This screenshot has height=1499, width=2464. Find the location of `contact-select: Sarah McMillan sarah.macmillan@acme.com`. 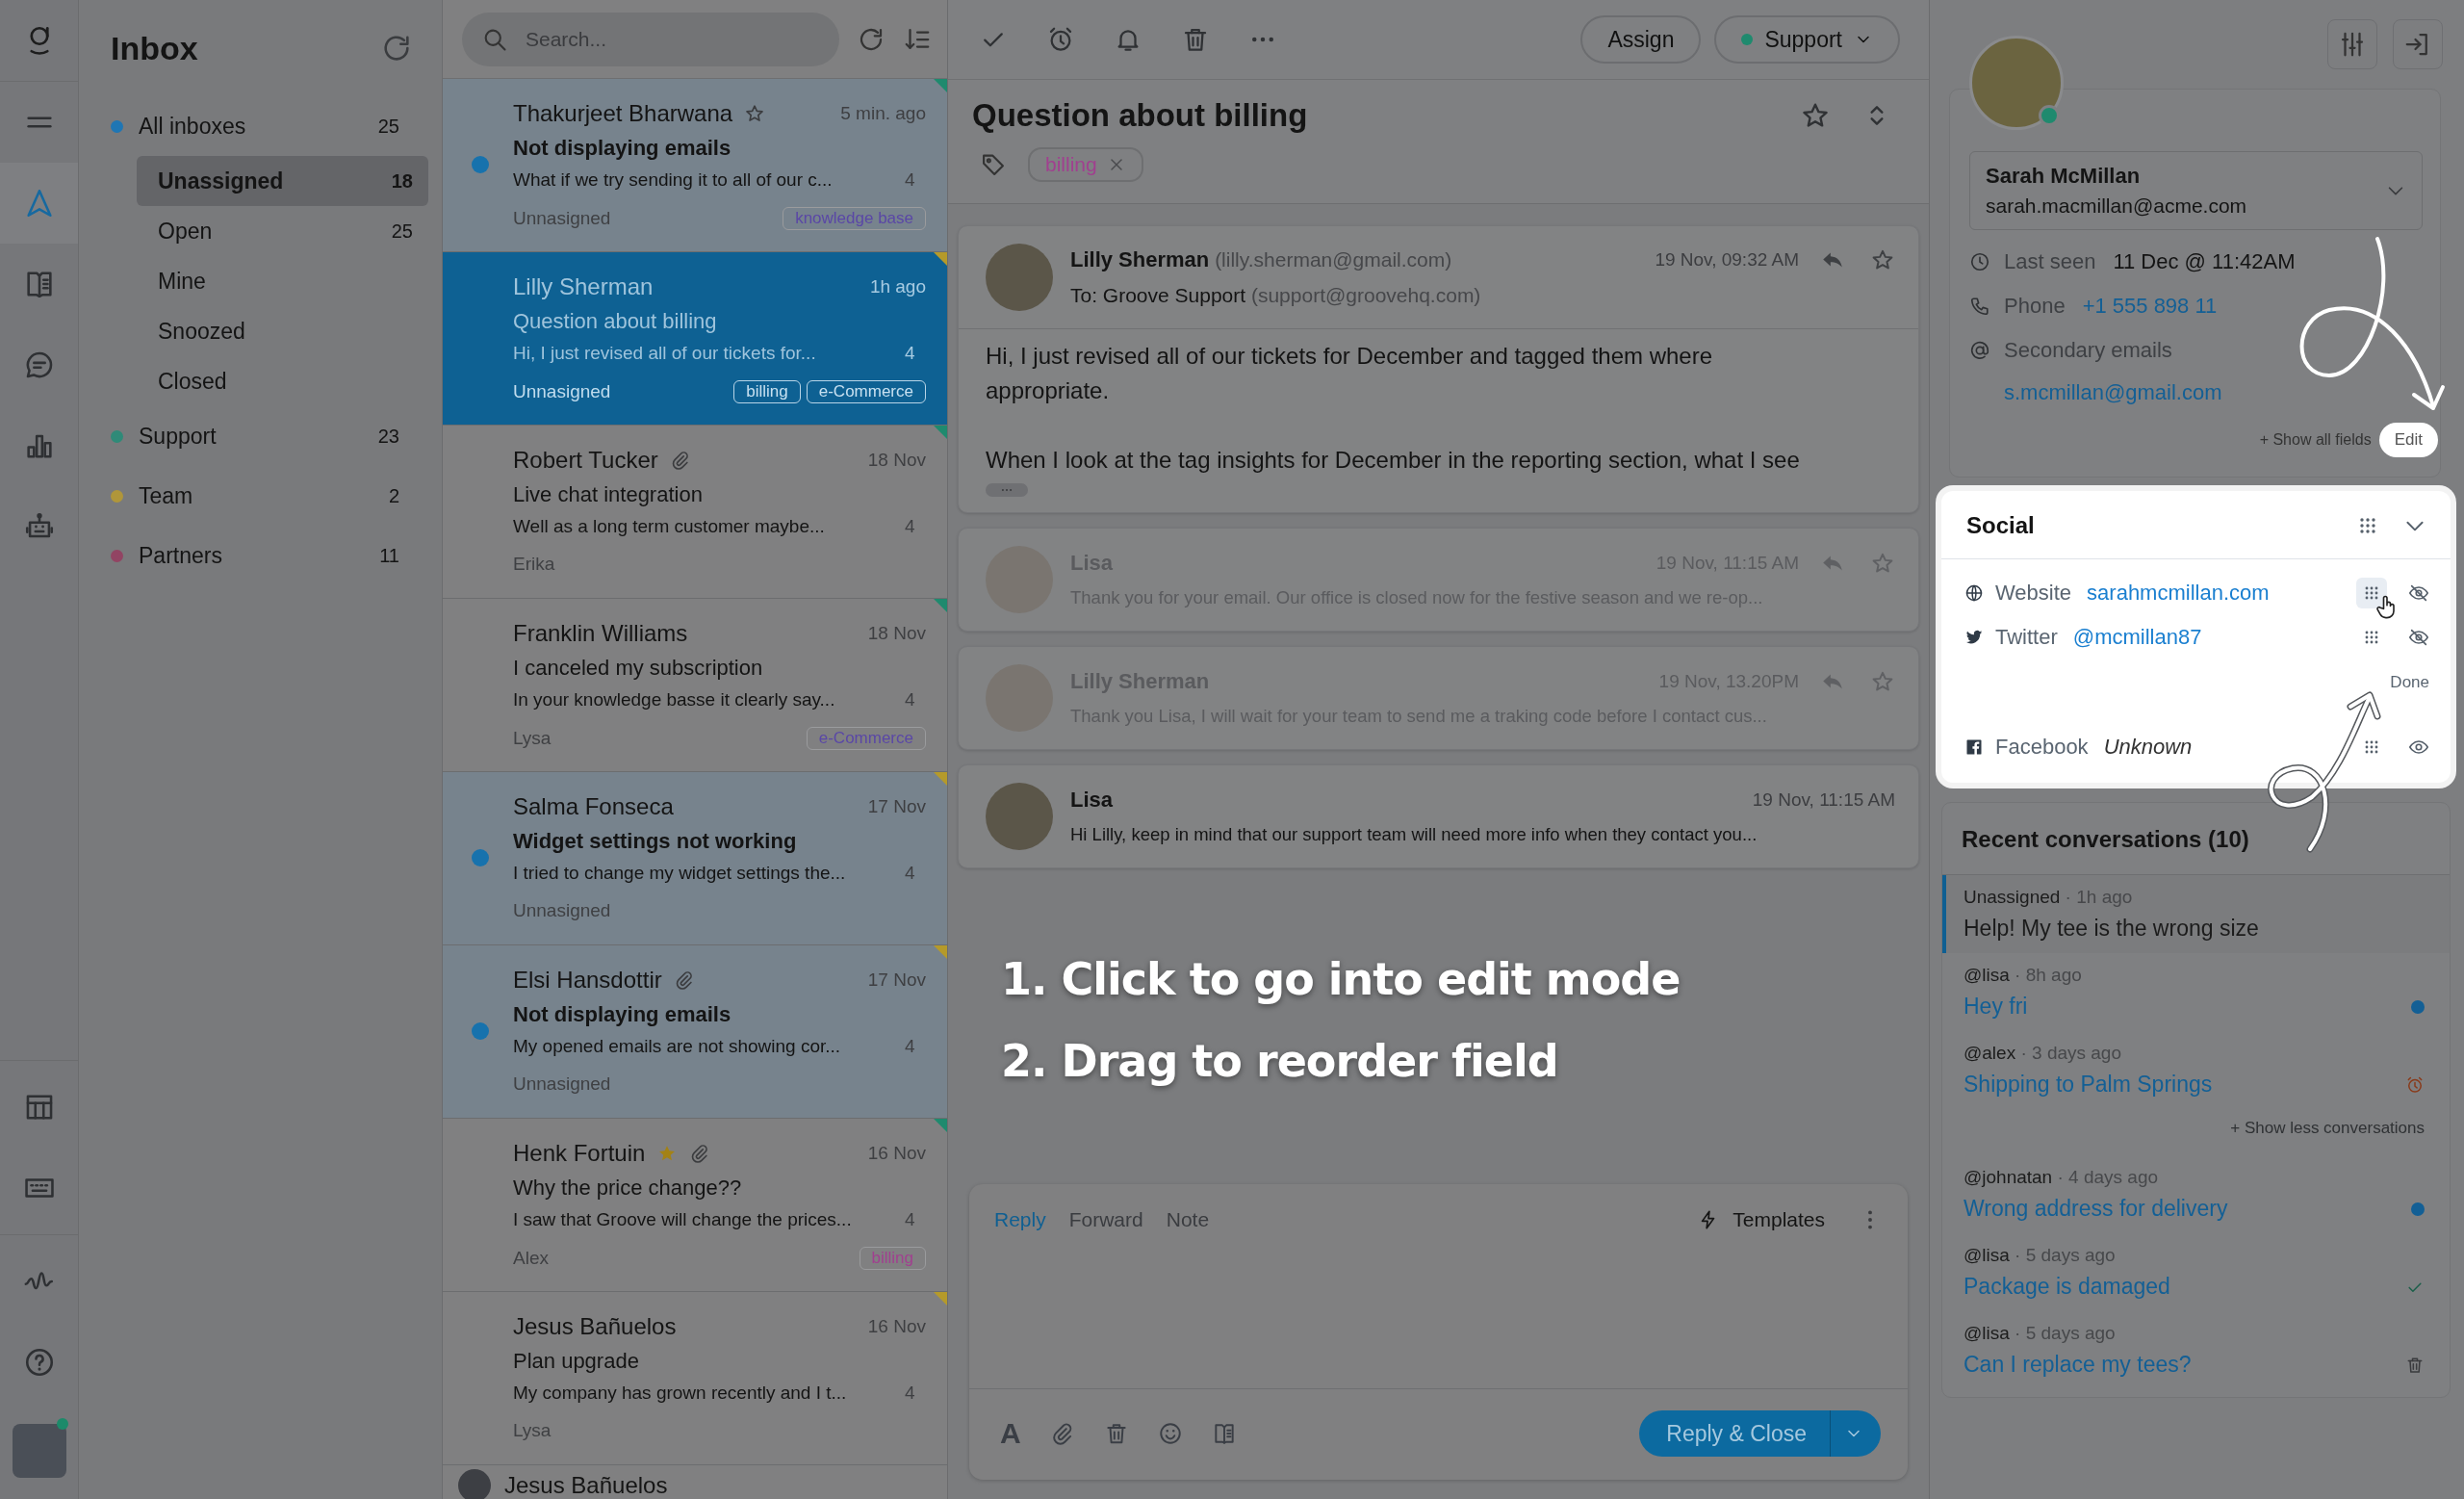

contact-select: Sarah McMillan sarah.macmillan@acme.com is located at coordinates (2196, 190).